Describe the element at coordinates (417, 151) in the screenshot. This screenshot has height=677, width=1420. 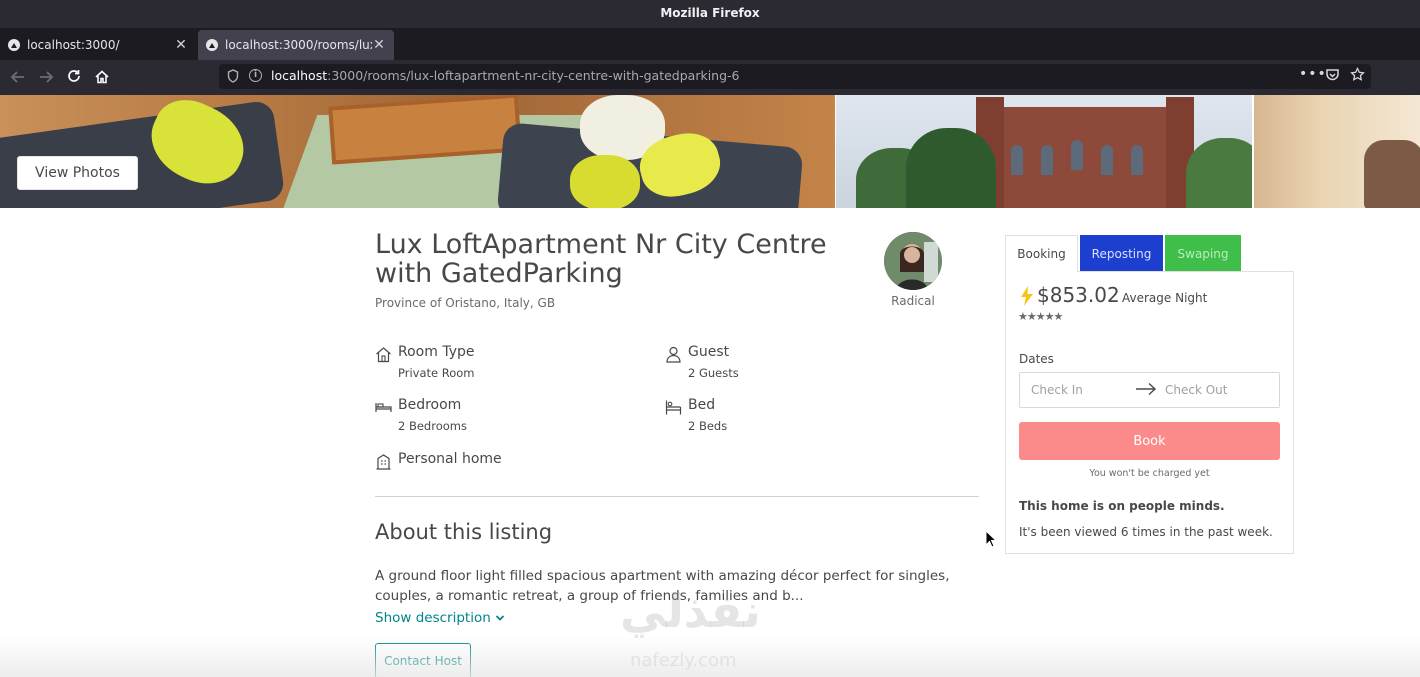
I see `living-room-photo` at that location.